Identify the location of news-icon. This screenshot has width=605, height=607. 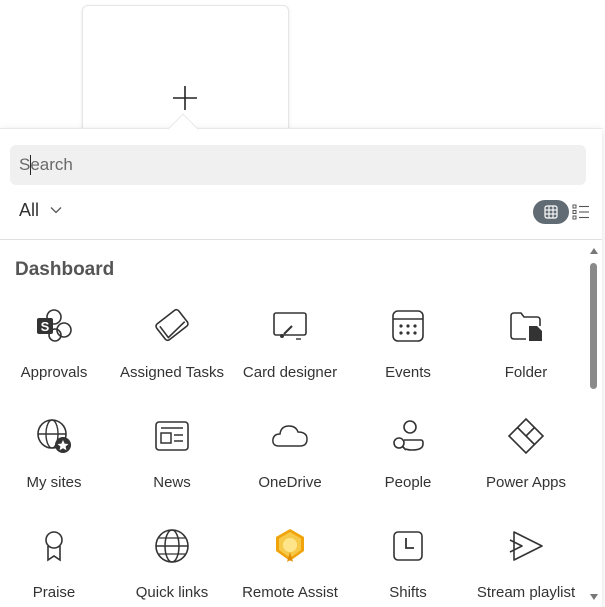
(172, 436).